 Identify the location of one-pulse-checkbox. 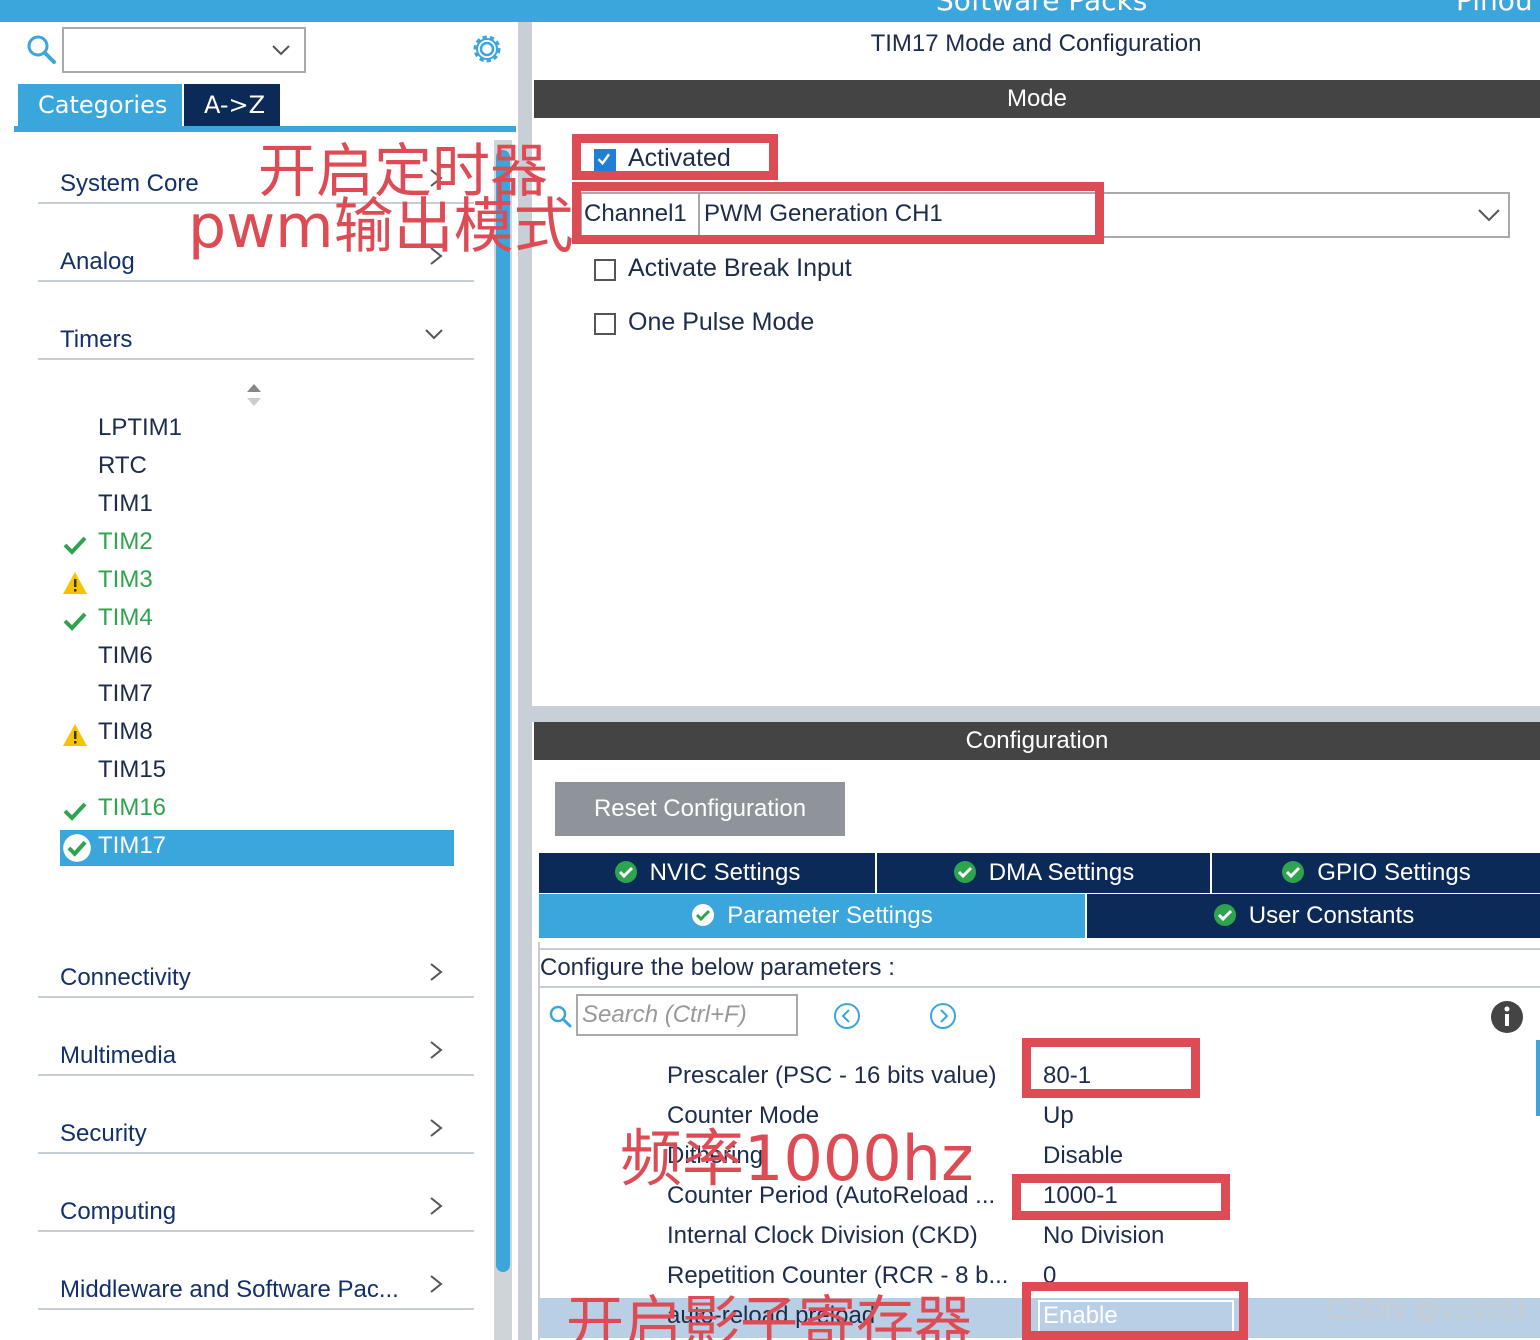
(605, 324).